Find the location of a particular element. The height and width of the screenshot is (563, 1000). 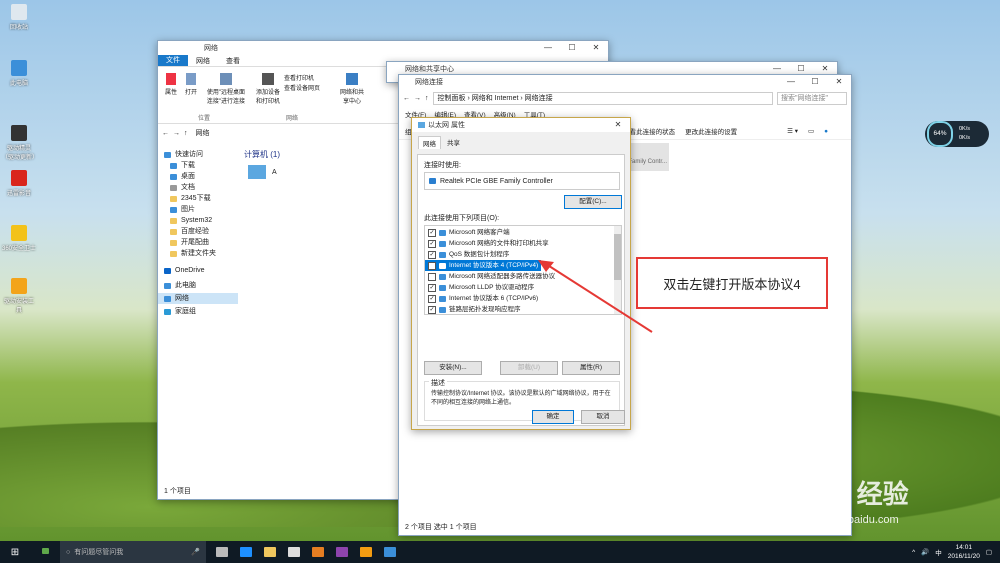

nav-item-2345: 2345下载 is located at coordinates (198, 198).